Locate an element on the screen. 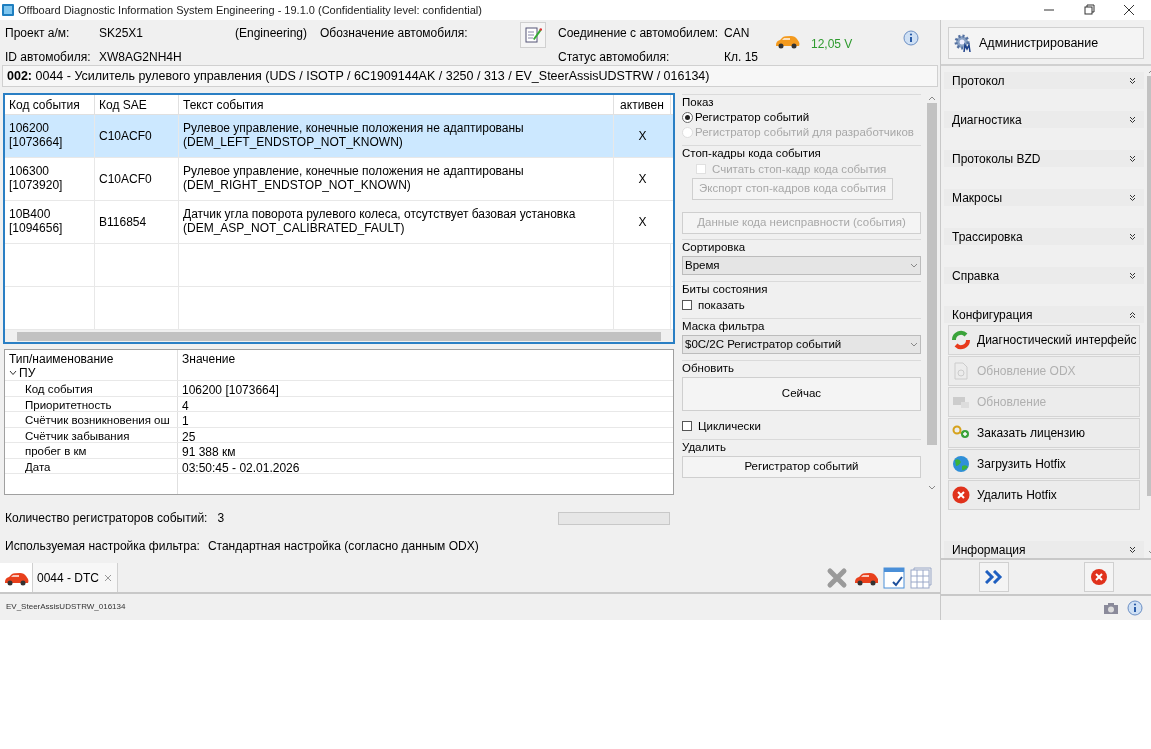  radio-button is located at coordinates (687, 117).